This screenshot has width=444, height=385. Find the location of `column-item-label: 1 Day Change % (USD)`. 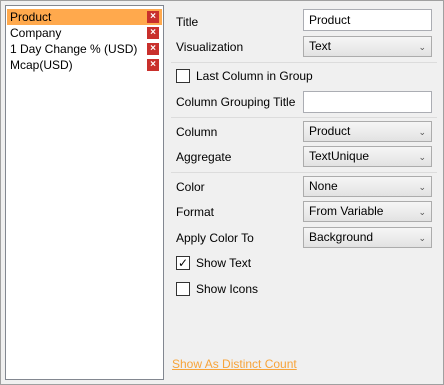

column-item-label: 1 Day Change % (USD) is located at coordinates (74, 49).